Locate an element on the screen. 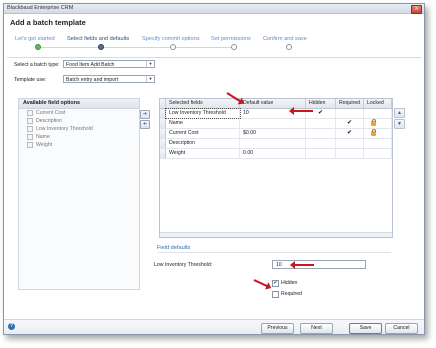 Image resolution: width=436 pixels, height=348 pixels. add-field-button: ➔ is located at coordinates (145, 114).